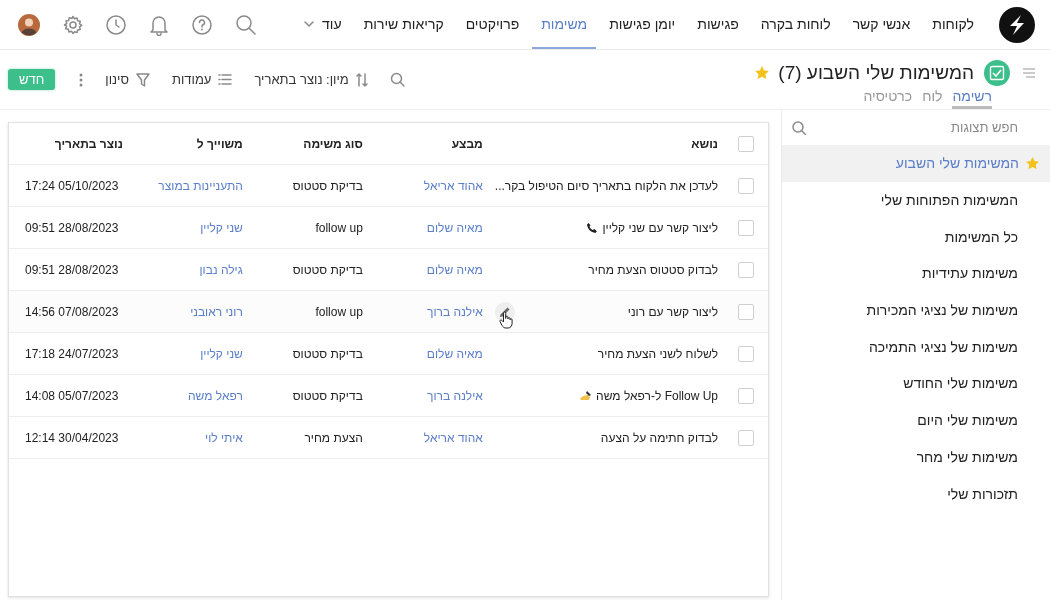  Describe the element at coordinates (653, 269) in the screenshot. I see `task-subject: לבדוק סטטוס הצעת מחיר` at that location.